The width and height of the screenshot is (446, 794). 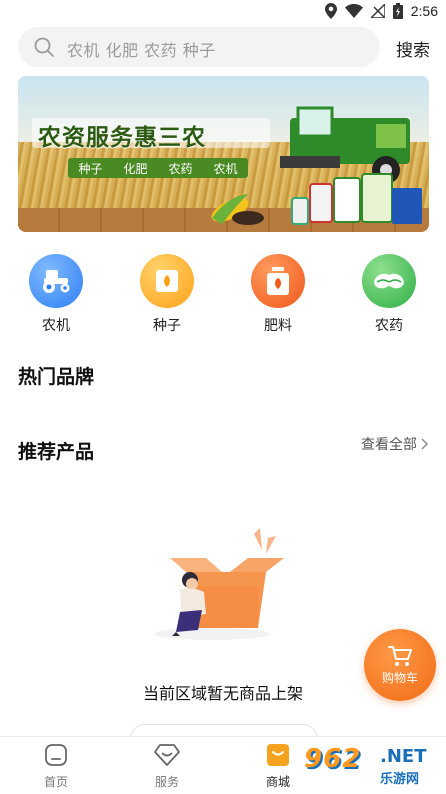 What do you see at coordinates (424, 444) in the screenshot?
I see `chevron-right-icon` at bounding box center [424, 444].